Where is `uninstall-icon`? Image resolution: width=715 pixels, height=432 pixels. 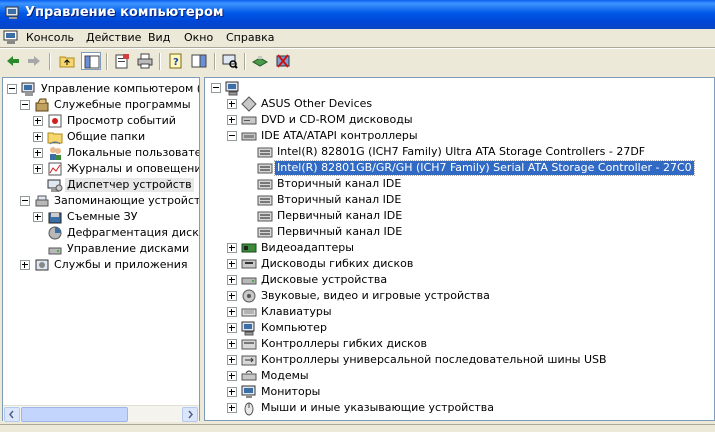 uninstall-icon is located at coordinates (283, 61).